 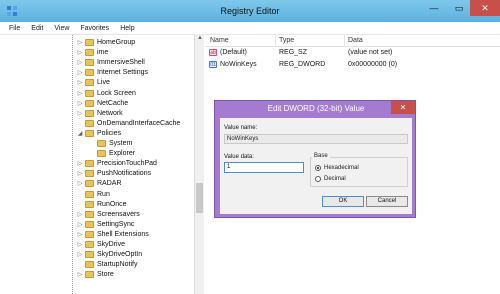 What do you see at coordinates (241, 128) in the screenshot?
I see `value-name-label: Value name:` at bounding box center [241, 128].